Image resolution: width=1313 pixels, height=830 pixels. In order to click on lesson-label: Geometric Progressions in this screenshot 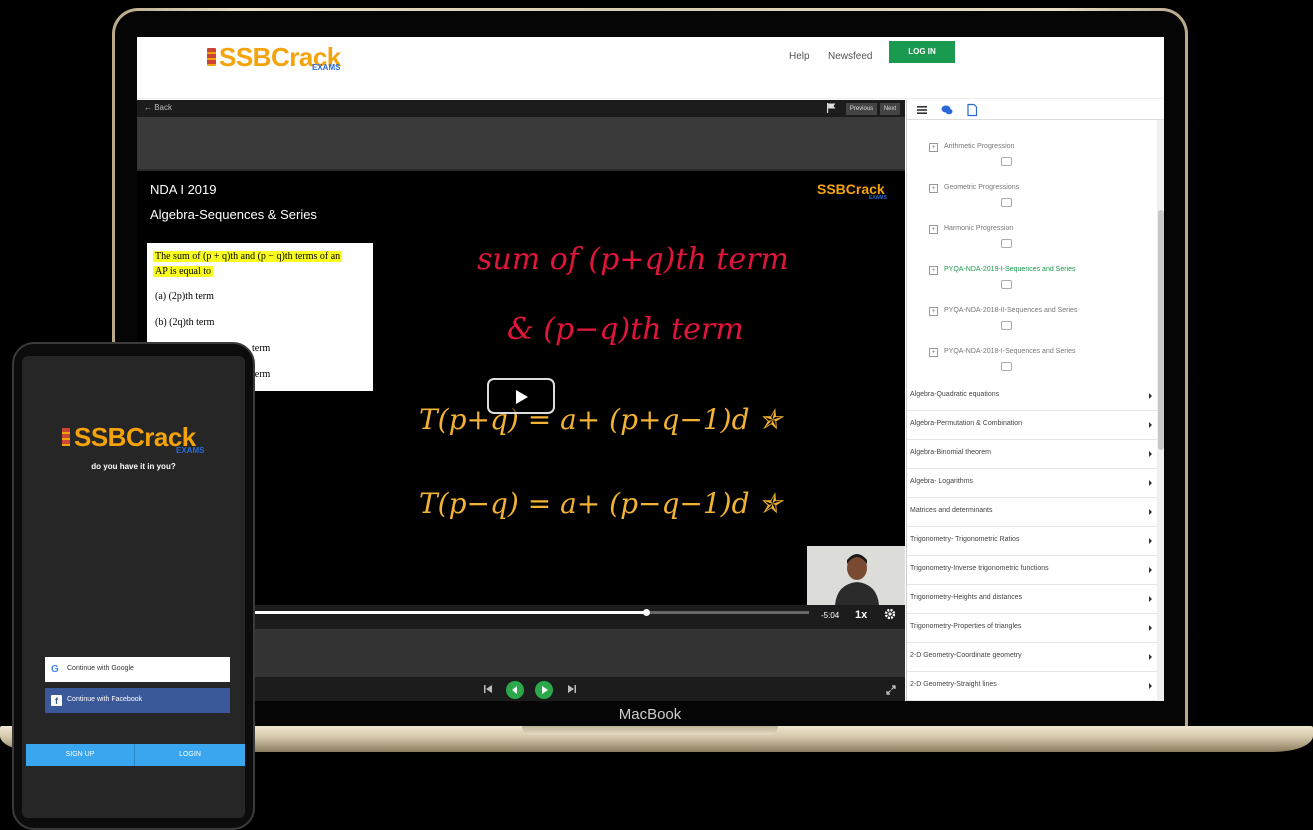, I will do `click(982, 187)`.